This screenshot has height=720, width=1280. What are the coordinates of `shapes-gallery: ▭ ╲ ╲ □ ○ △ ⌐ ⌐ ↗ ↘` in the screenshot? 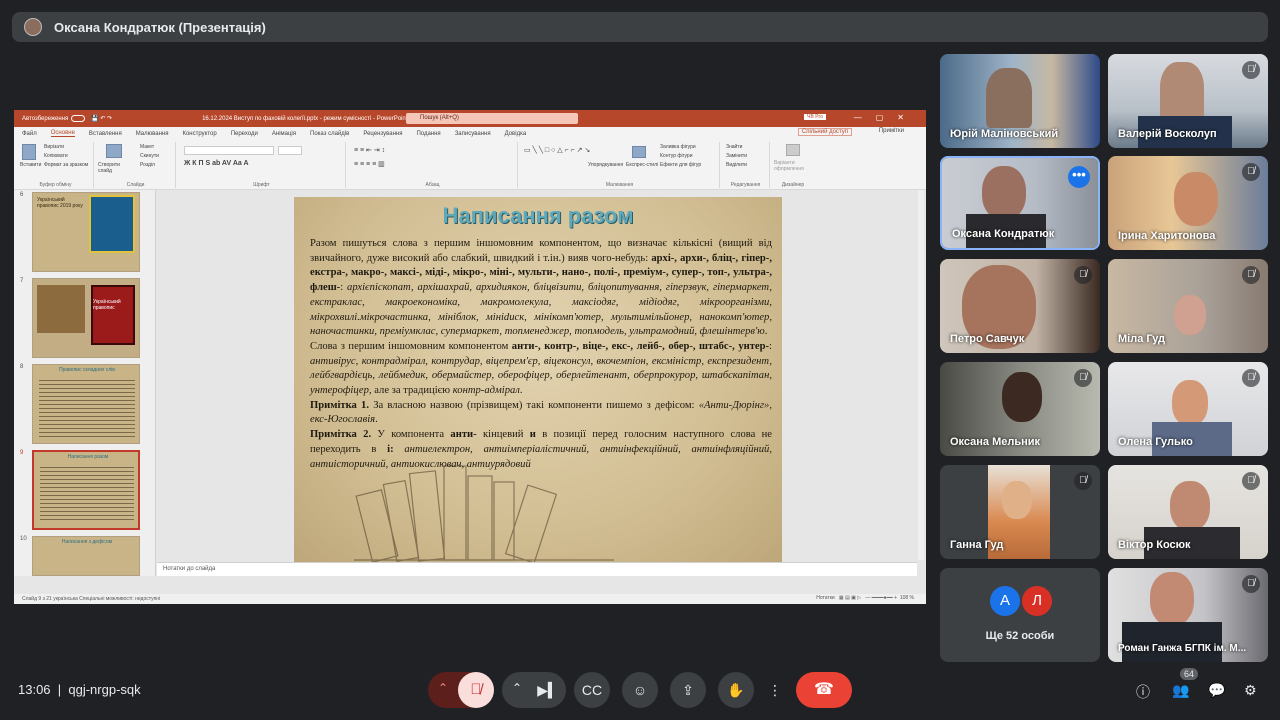 It's located at (557, 150).